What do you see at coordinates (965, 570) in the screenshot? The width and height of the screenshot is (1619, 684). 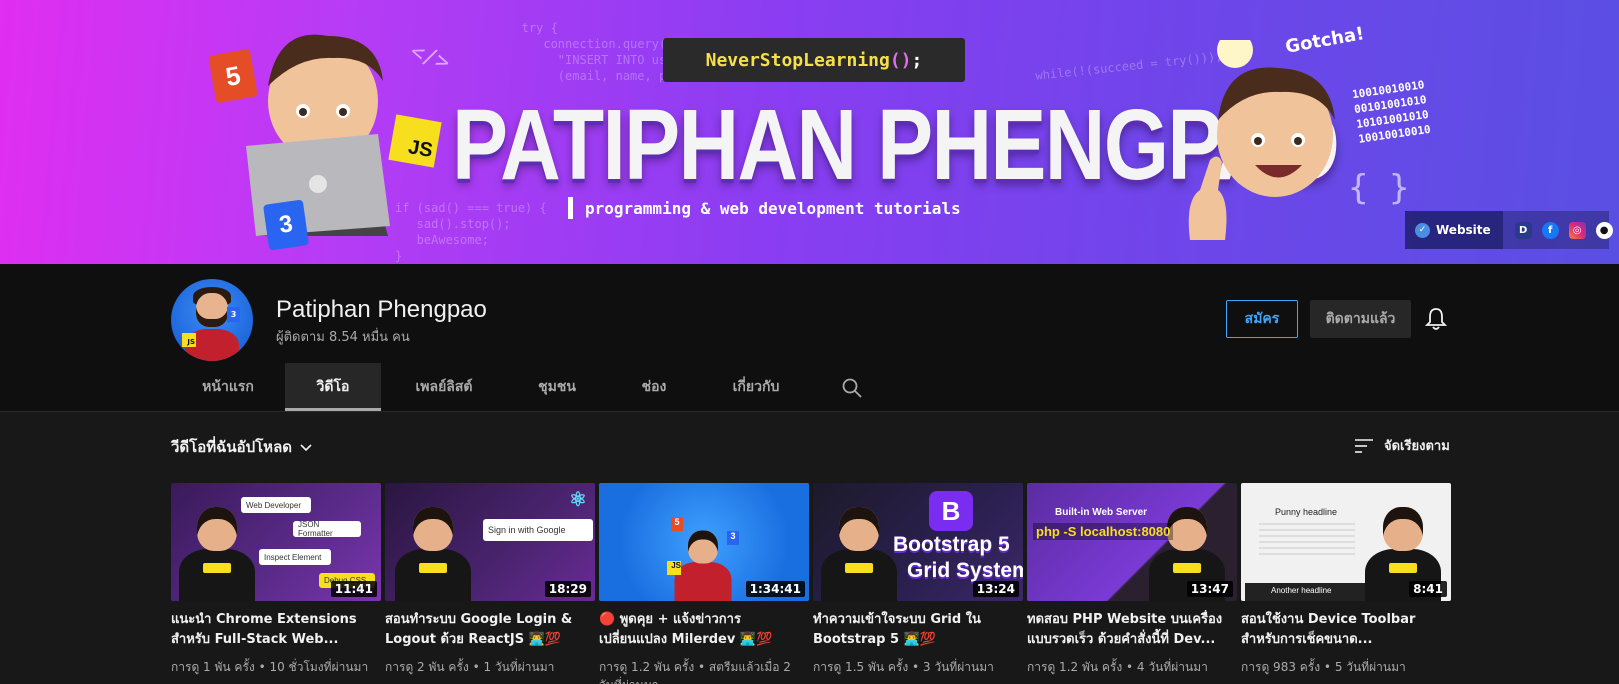 I see `thumb-headline: Grid System` at bounding box center [965, 570].